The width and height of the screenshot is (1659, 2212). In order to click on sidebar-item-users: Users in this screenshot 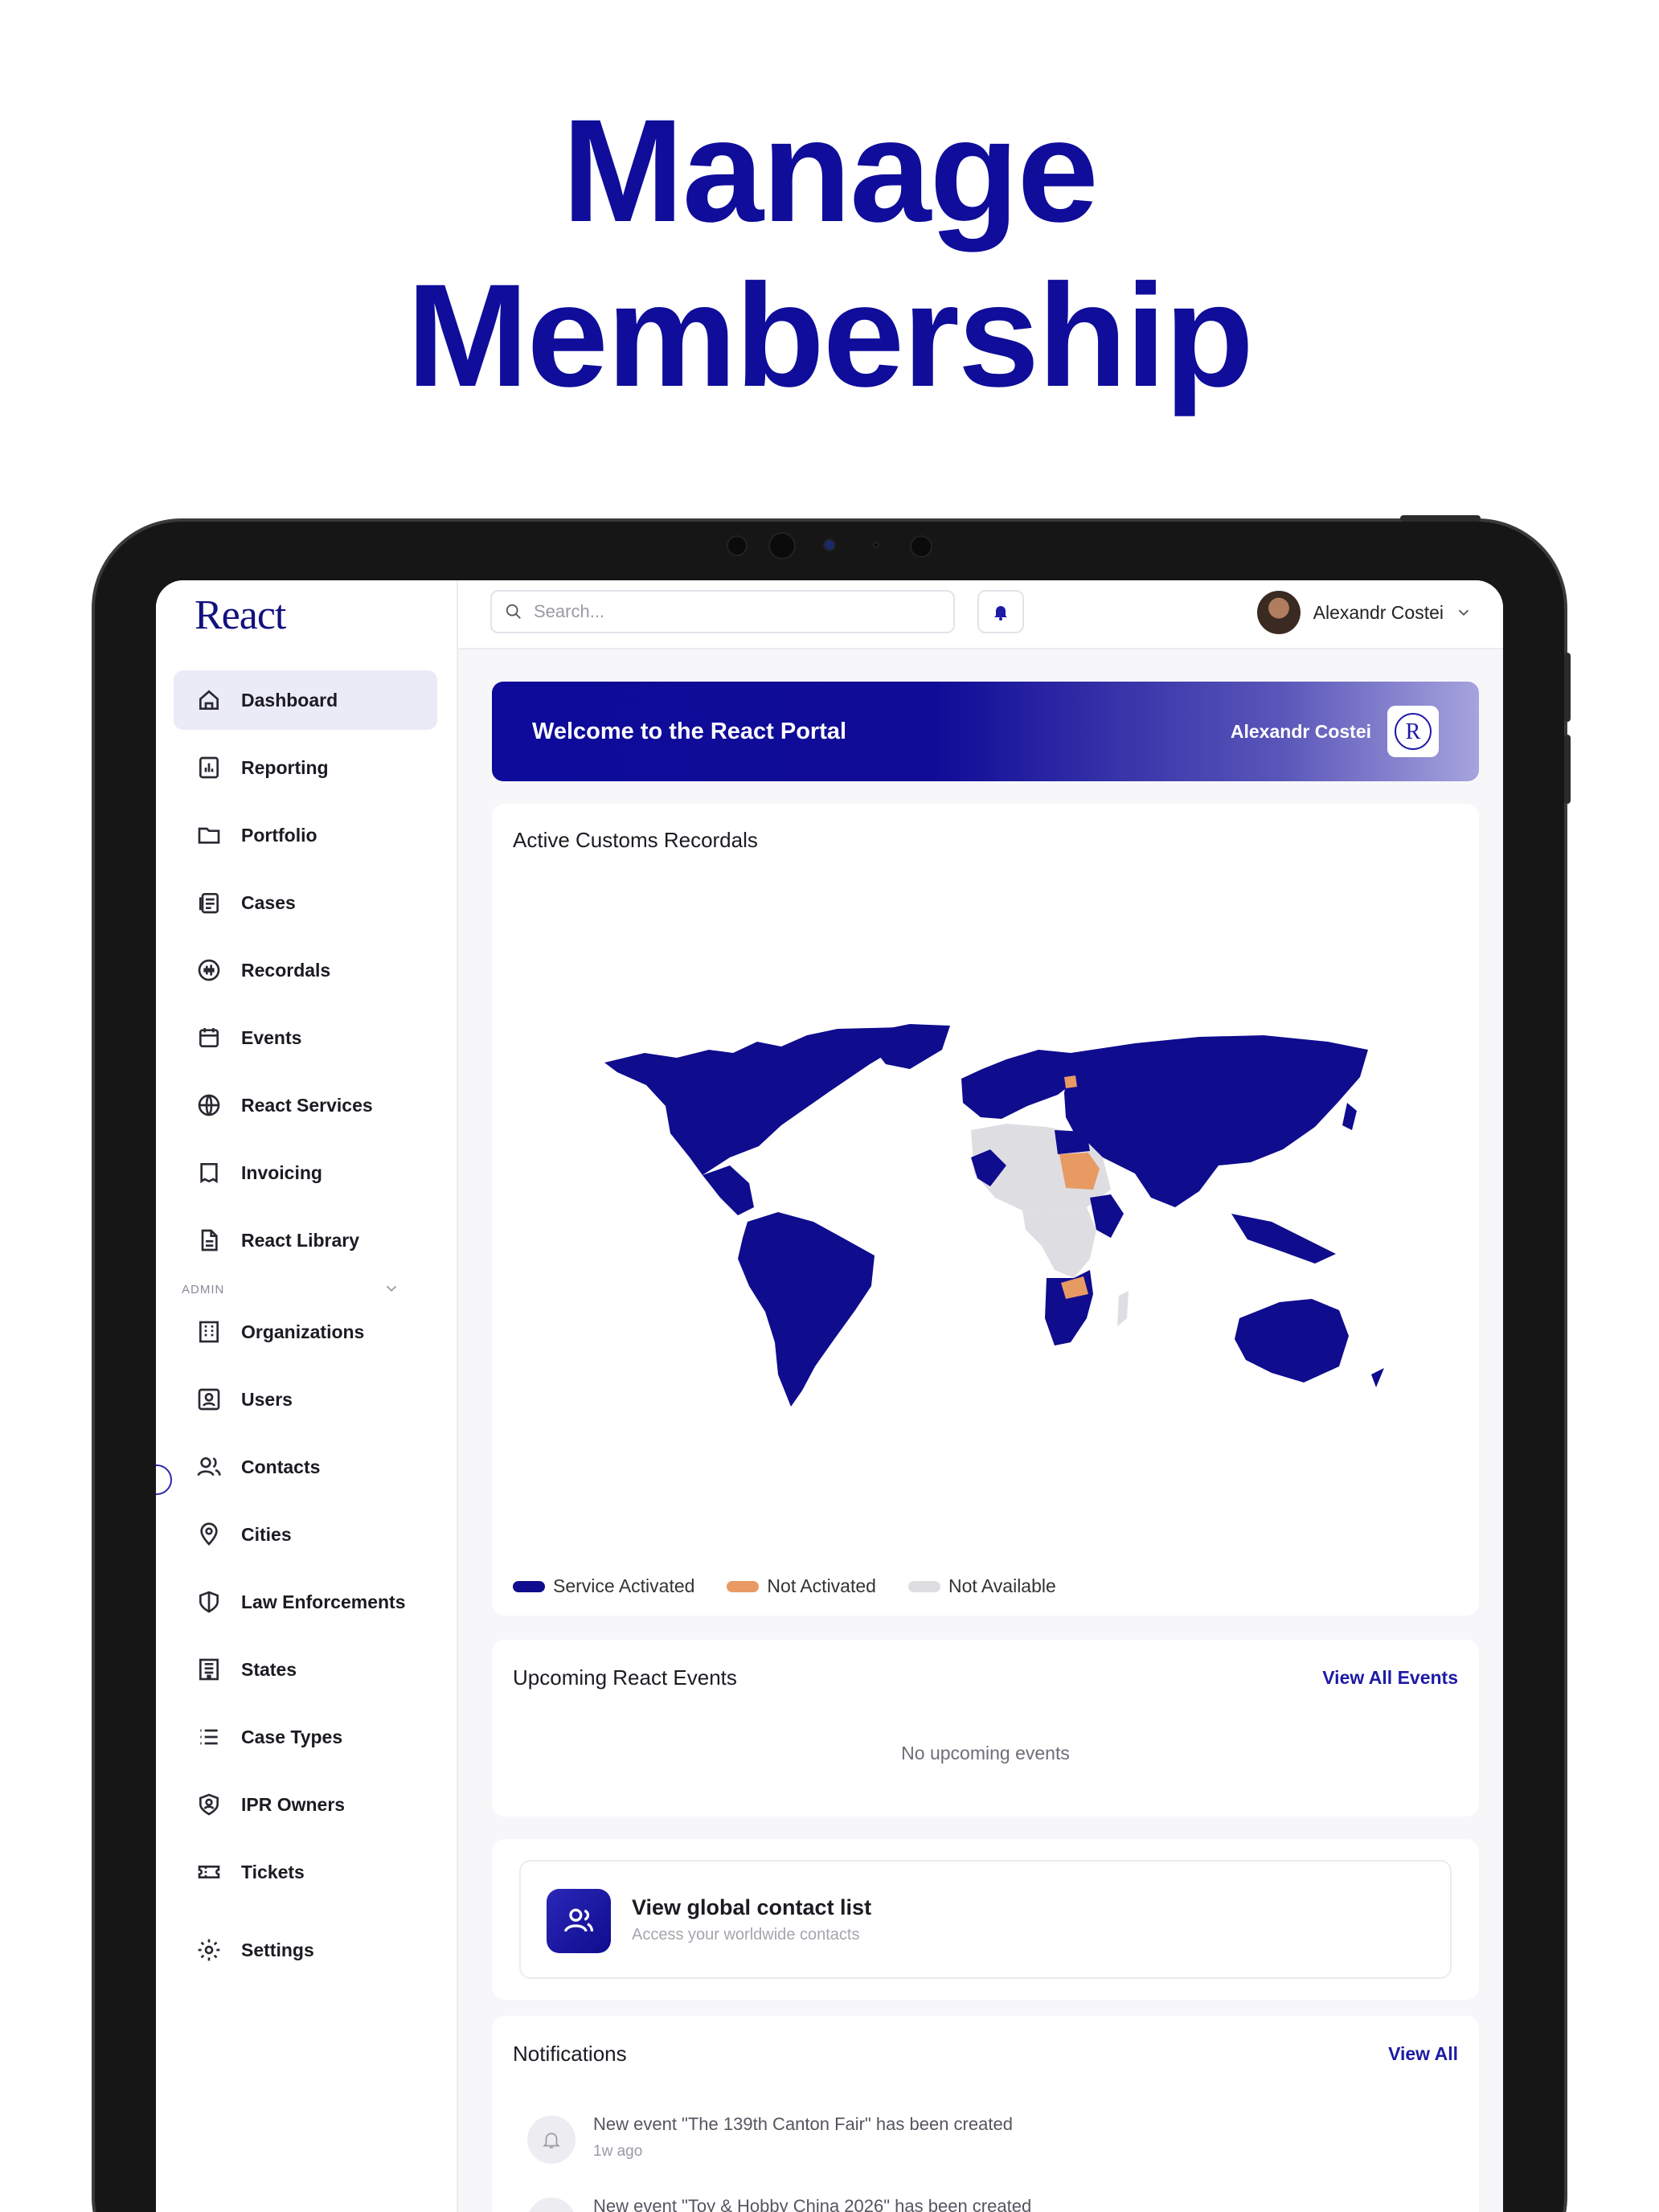, I will do `click(305, 1399)`.